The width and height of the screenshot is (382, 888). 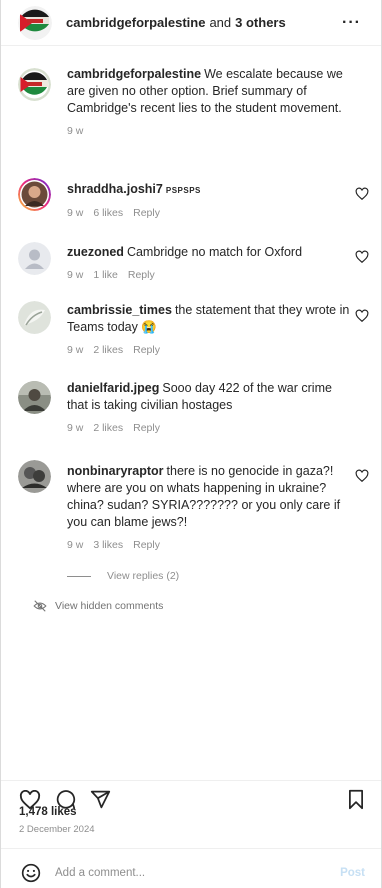 I want to click on view-hidden-comments-button: View hidden comments, so click(x=98, y=606).